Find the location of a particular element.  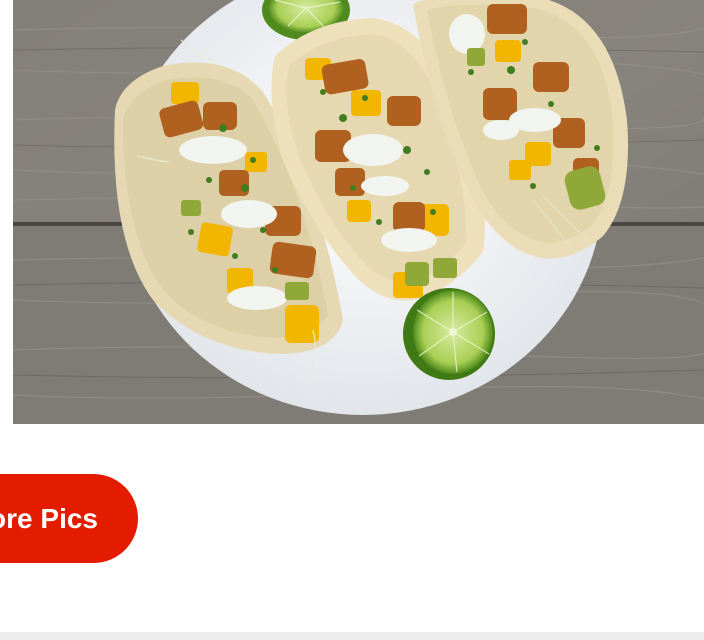

bottom-divider is located at coordinates (352, 636).